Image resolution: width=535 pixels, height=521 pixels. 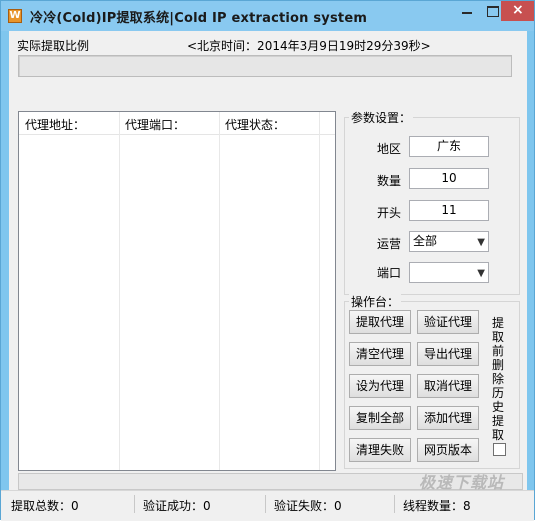 I want to click on count-input: 10, so click(x=449, y=178).